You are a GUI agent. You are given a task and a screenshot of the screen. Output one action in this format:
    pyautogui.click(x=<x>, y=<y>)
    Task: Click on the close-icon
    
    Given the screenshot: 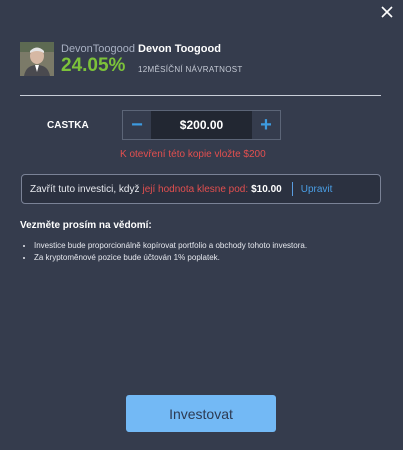 What is the action you would take?
    pyautogui.click(x=387, y=12)
    